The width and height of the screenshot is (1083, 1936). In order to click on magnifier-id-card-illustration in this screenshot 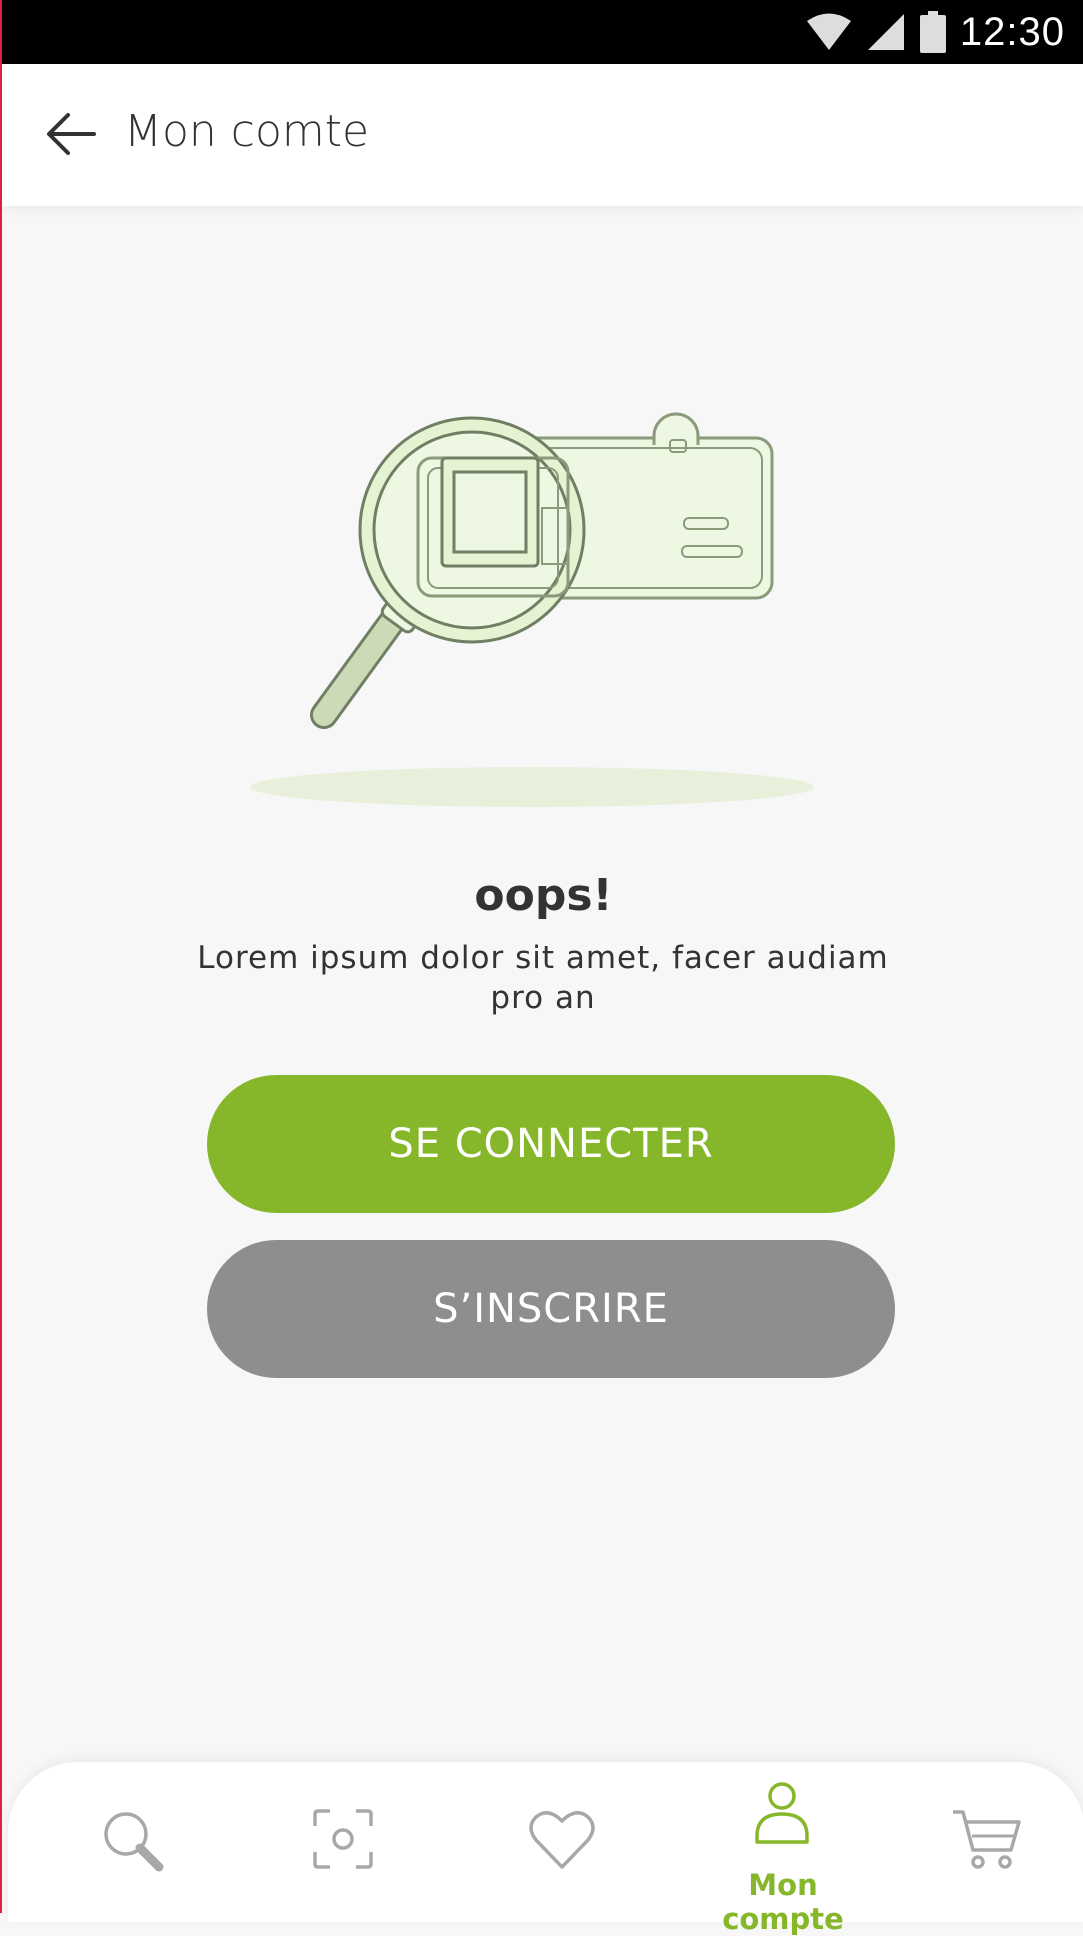, I will do `click(532, 609)`.